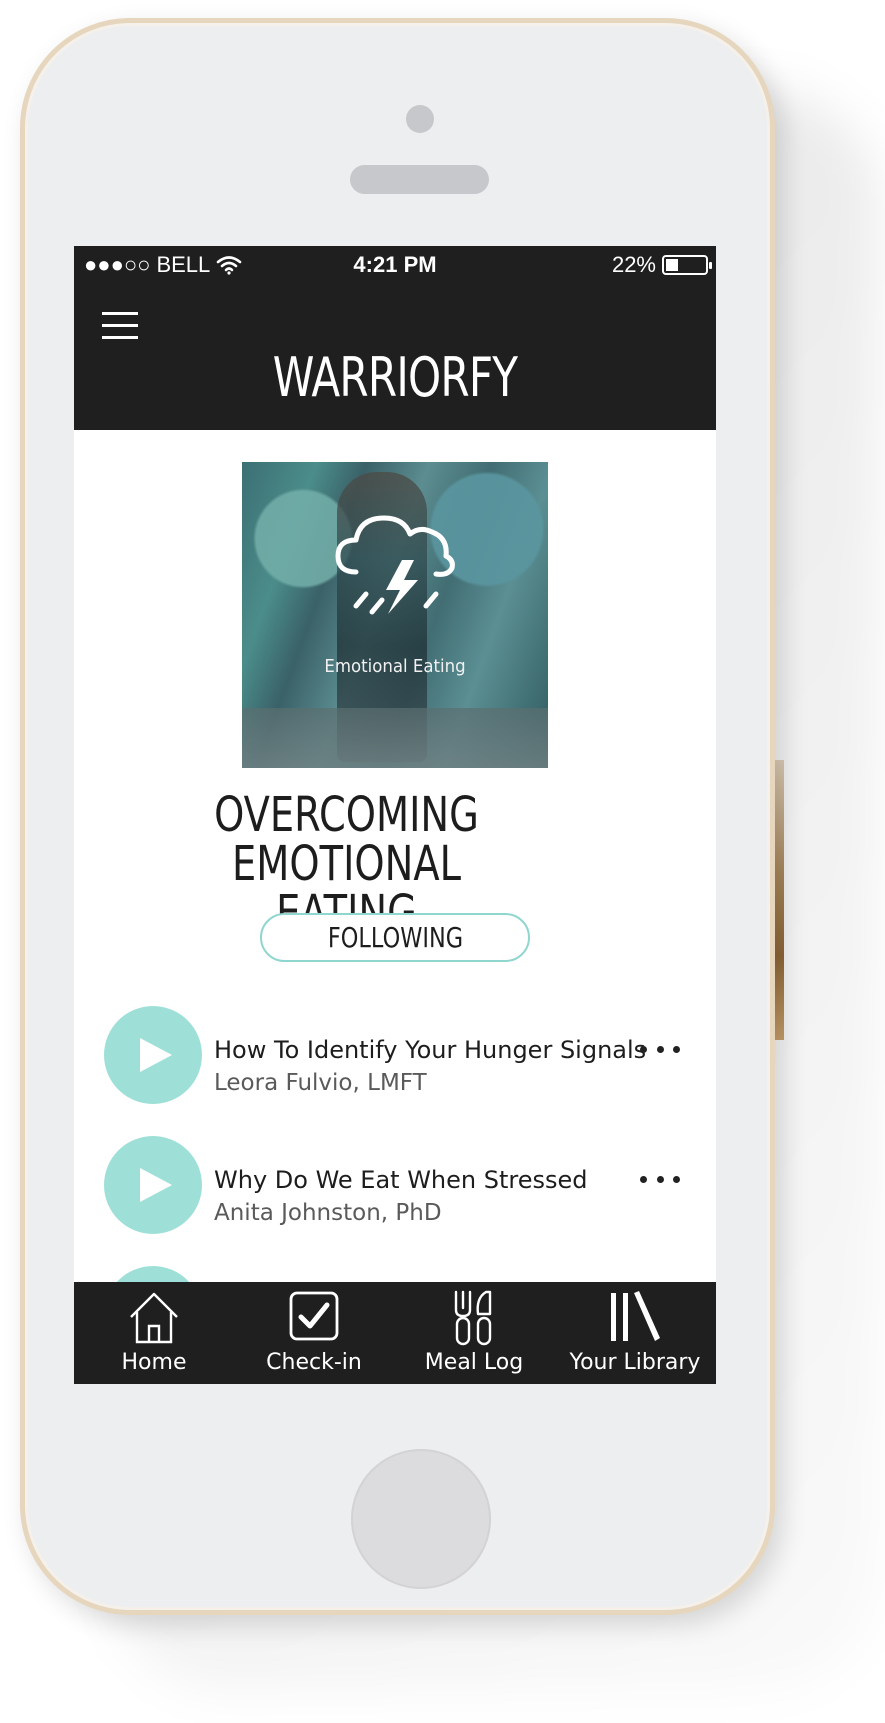 Image resolution: width=885 pixels, height=1723 pixels. I want to click on following-button-label: FOLLOWING, so click(395, 937).